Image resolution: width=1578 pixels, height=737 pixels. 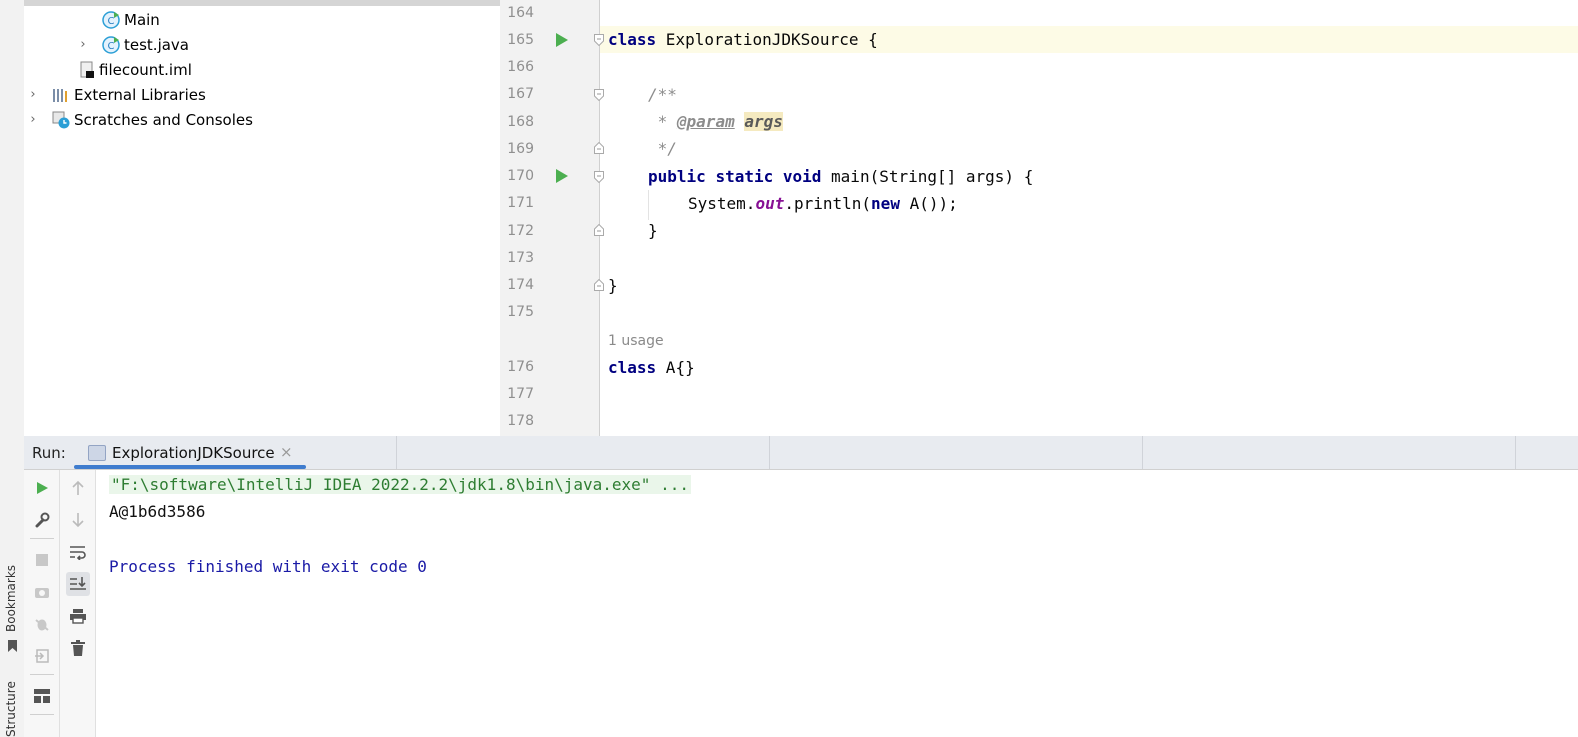 What do you see at coordinates (11, 598) in the screenshot?
I see `bookmarks-tab: Bookmarks` at bounding box center [11, 598].